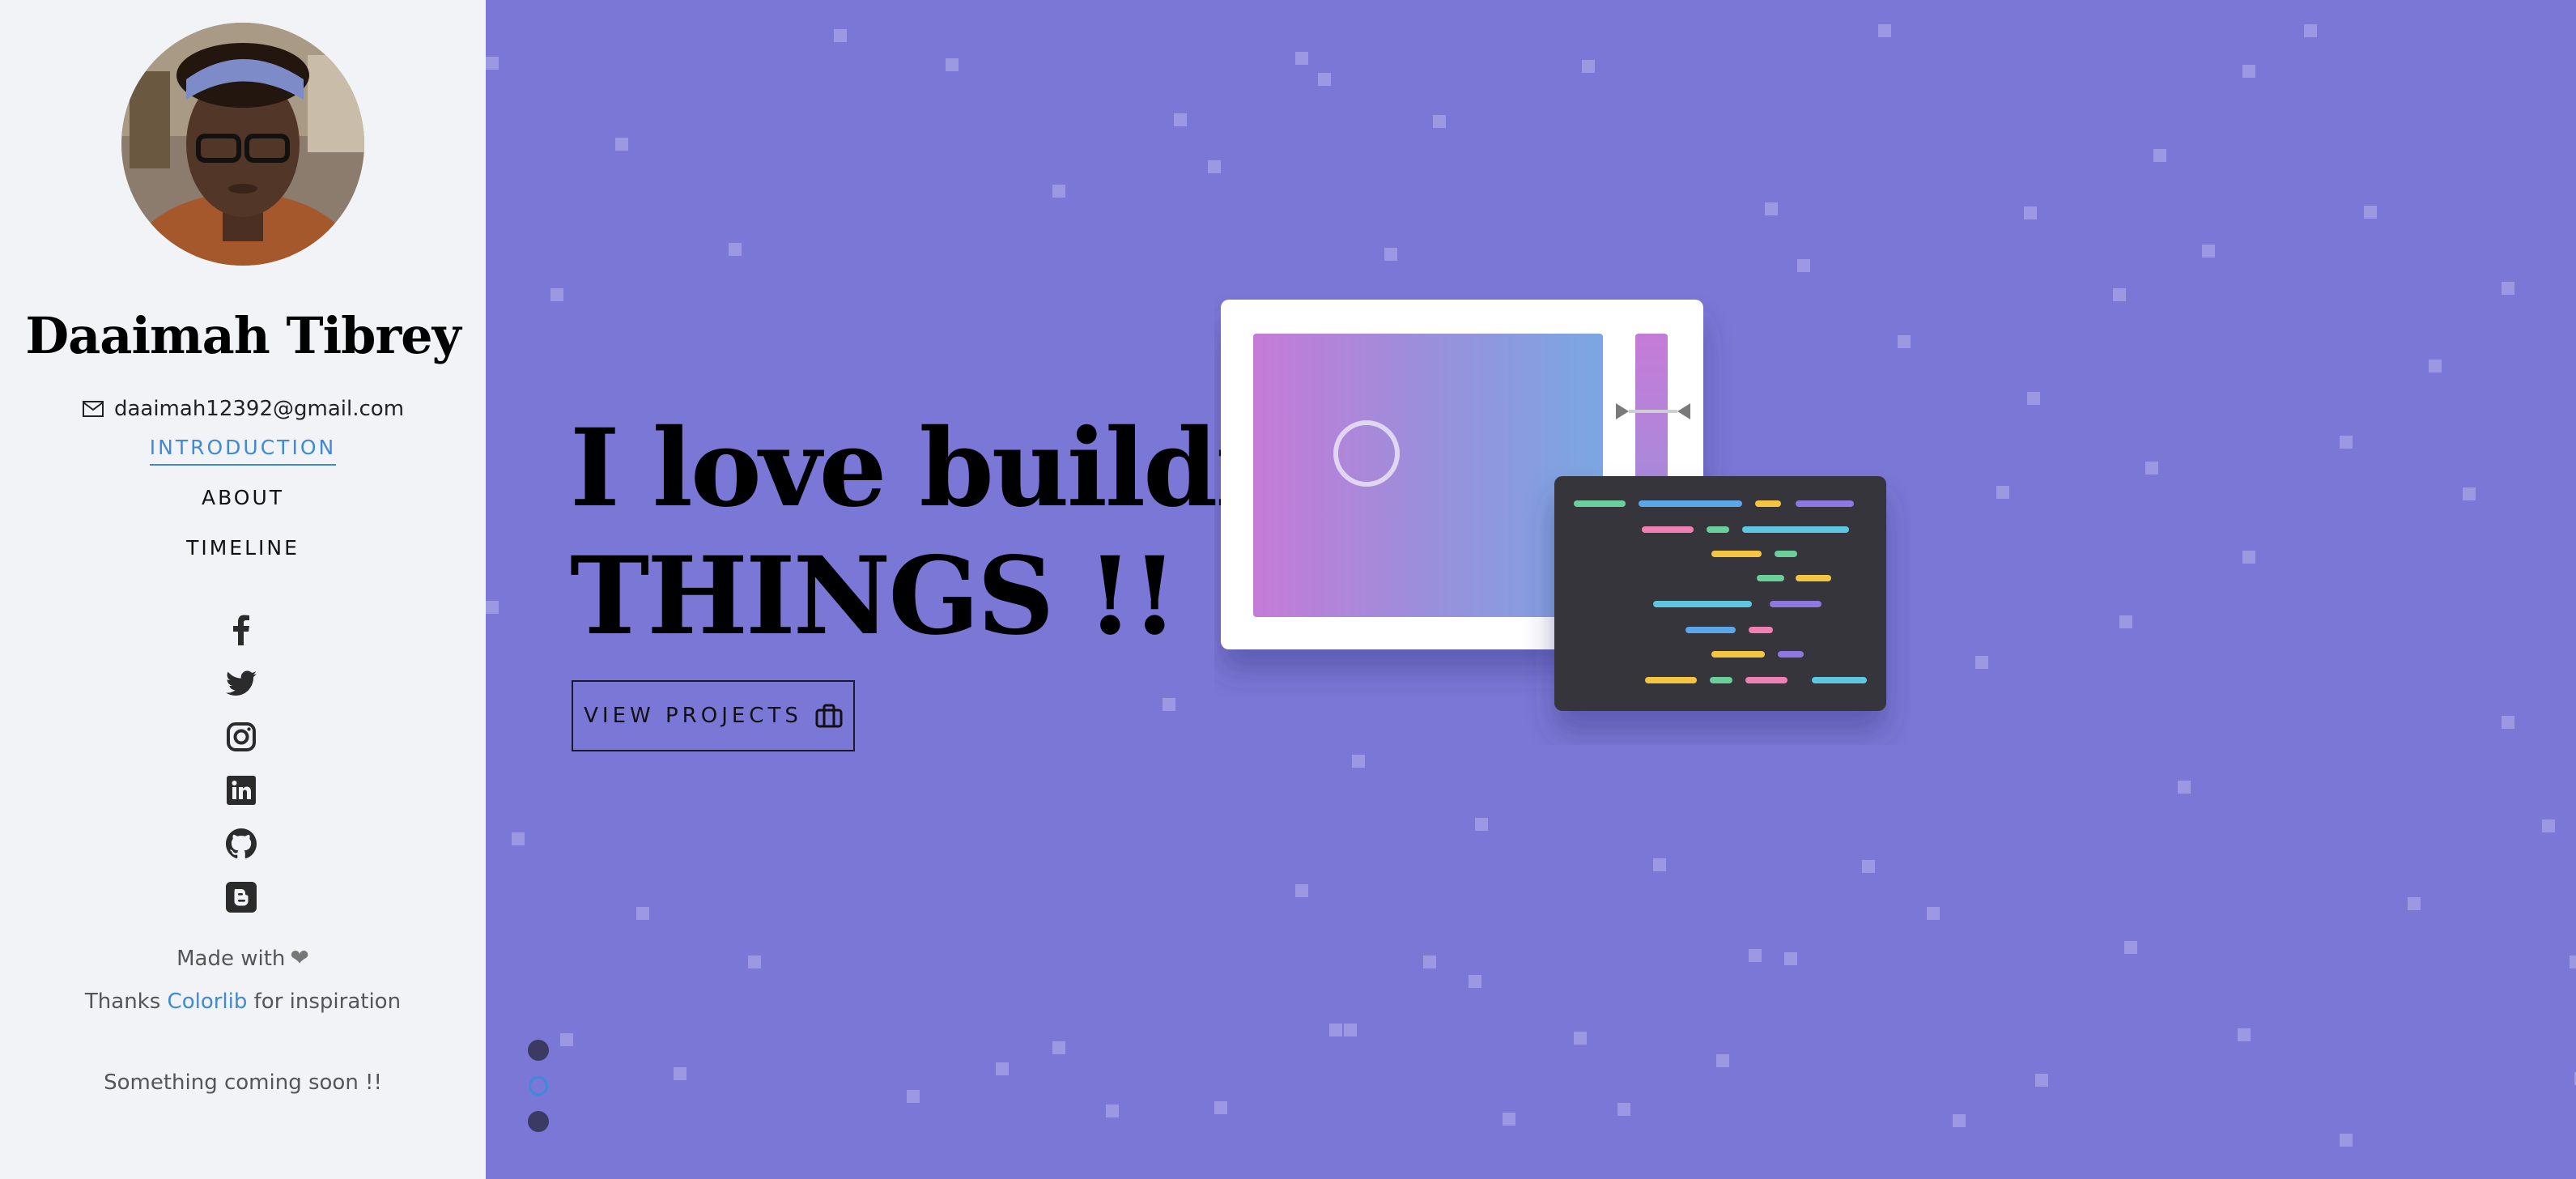  Describe the element at coordinates (299, 957) in the screenshot. I see `heart-icon: ❤` at that location.